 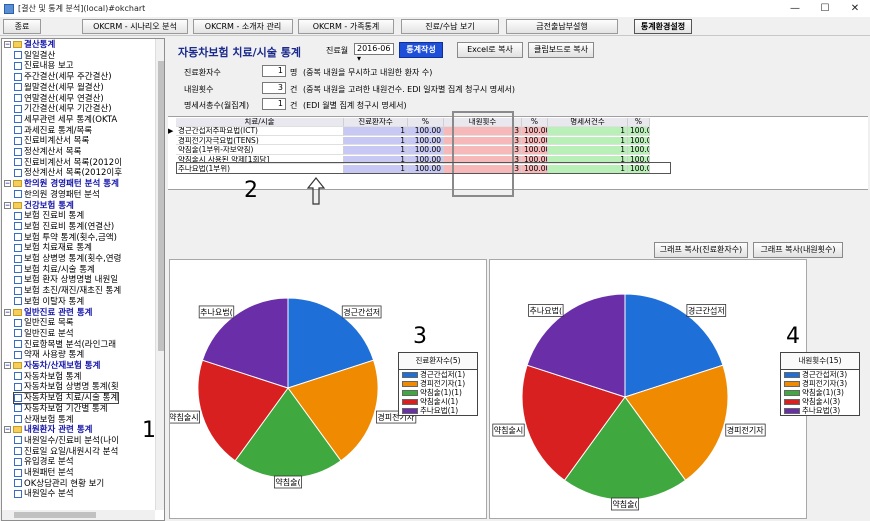 I want to click on pie-slice-label: 추나요법(, so click(x=216, y=312).